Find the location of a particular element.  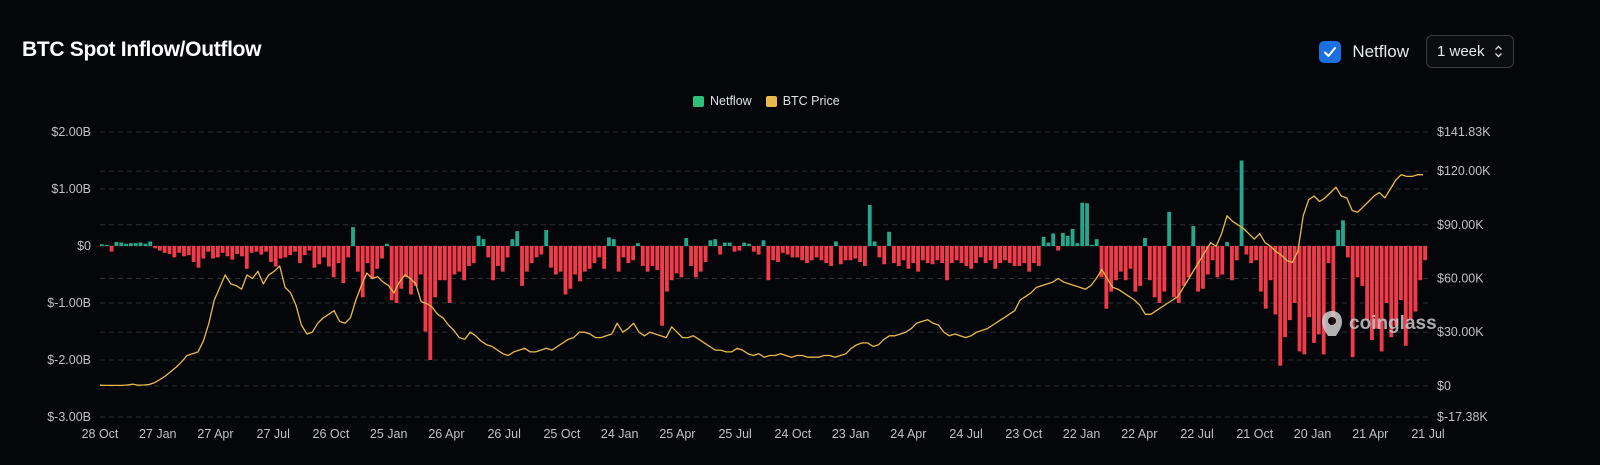

left-axis-tick: $0 is located at coordinates (84, 246).